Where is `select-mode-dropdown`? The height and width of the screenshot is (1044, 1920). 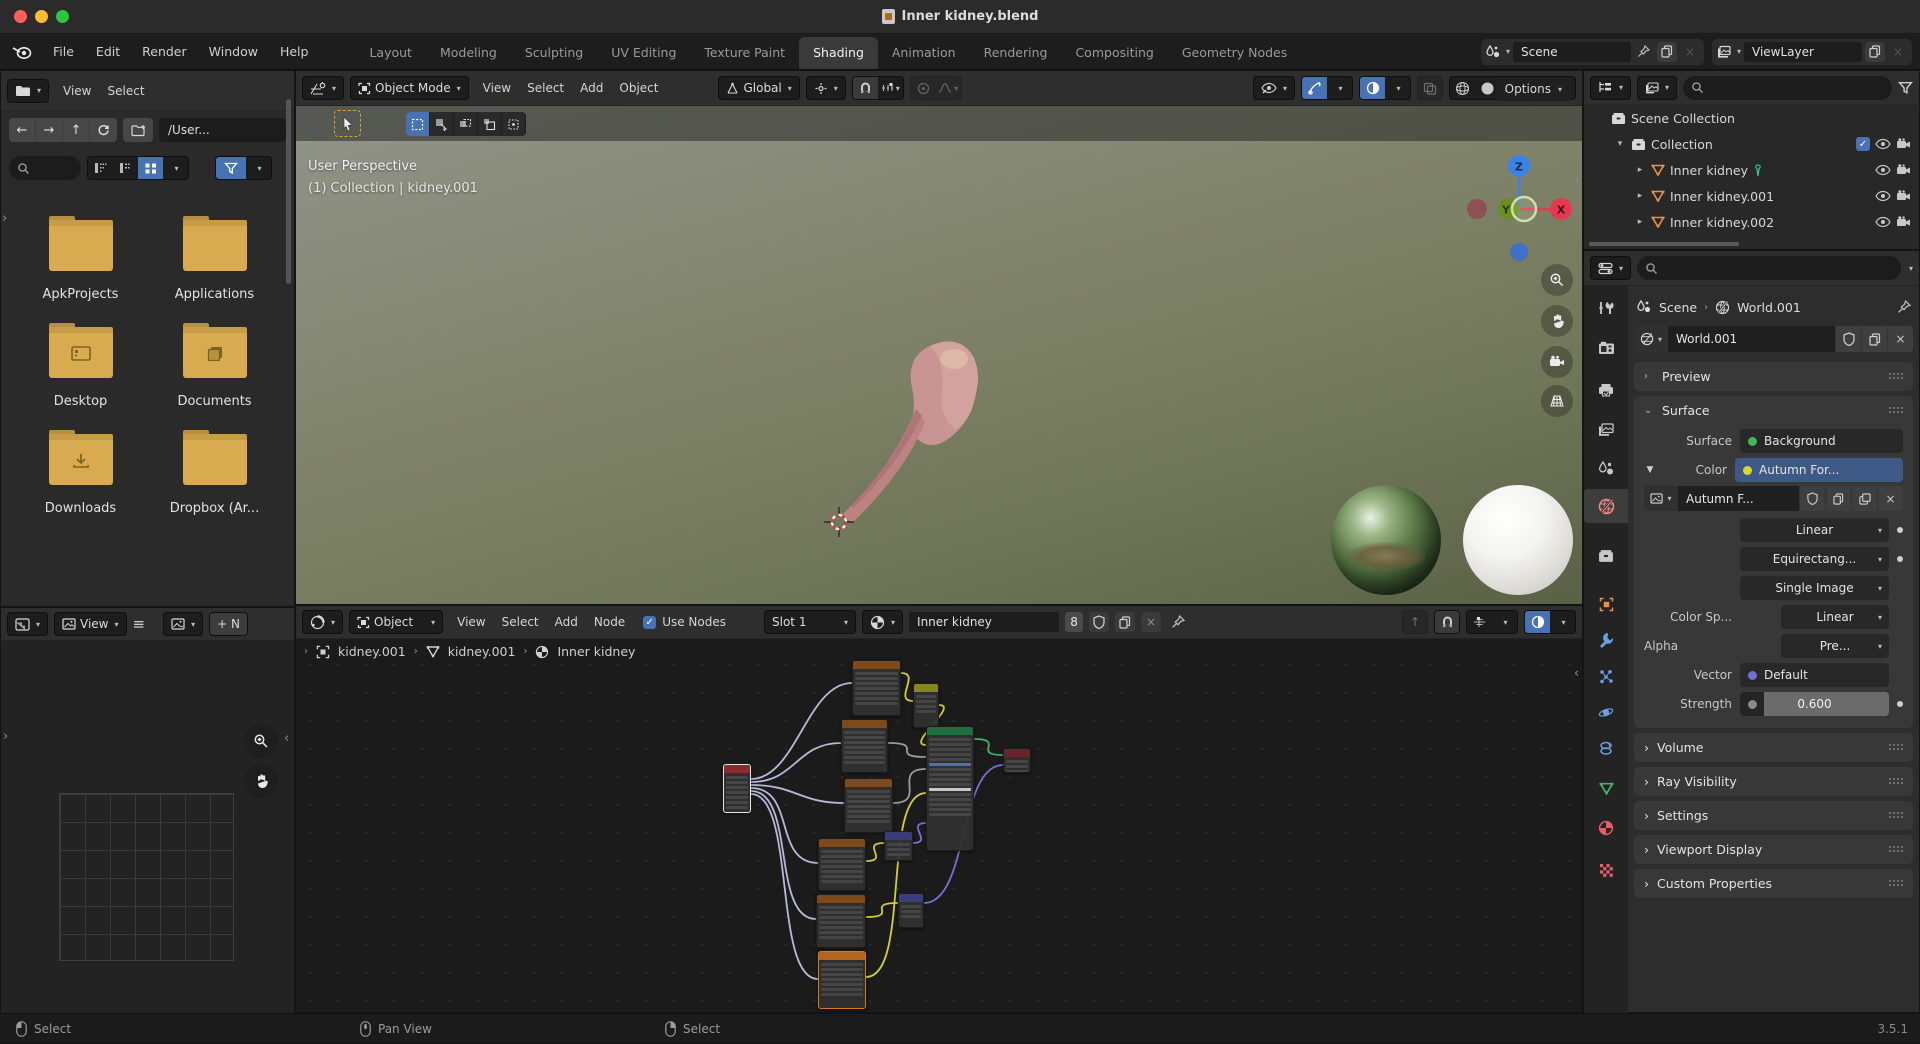 select-mode-dropdown is located at coordinates (514, 124).